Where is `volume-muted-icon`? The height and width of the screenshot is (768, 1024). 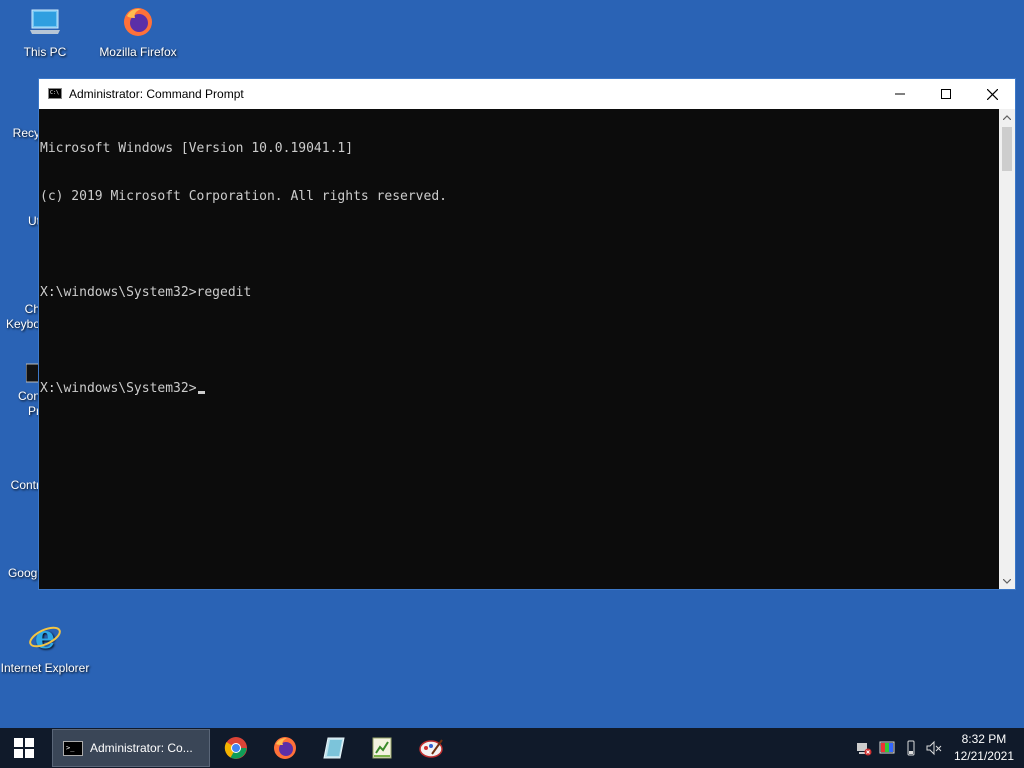
volume-muted-icon is located at coordinates (934, 748).